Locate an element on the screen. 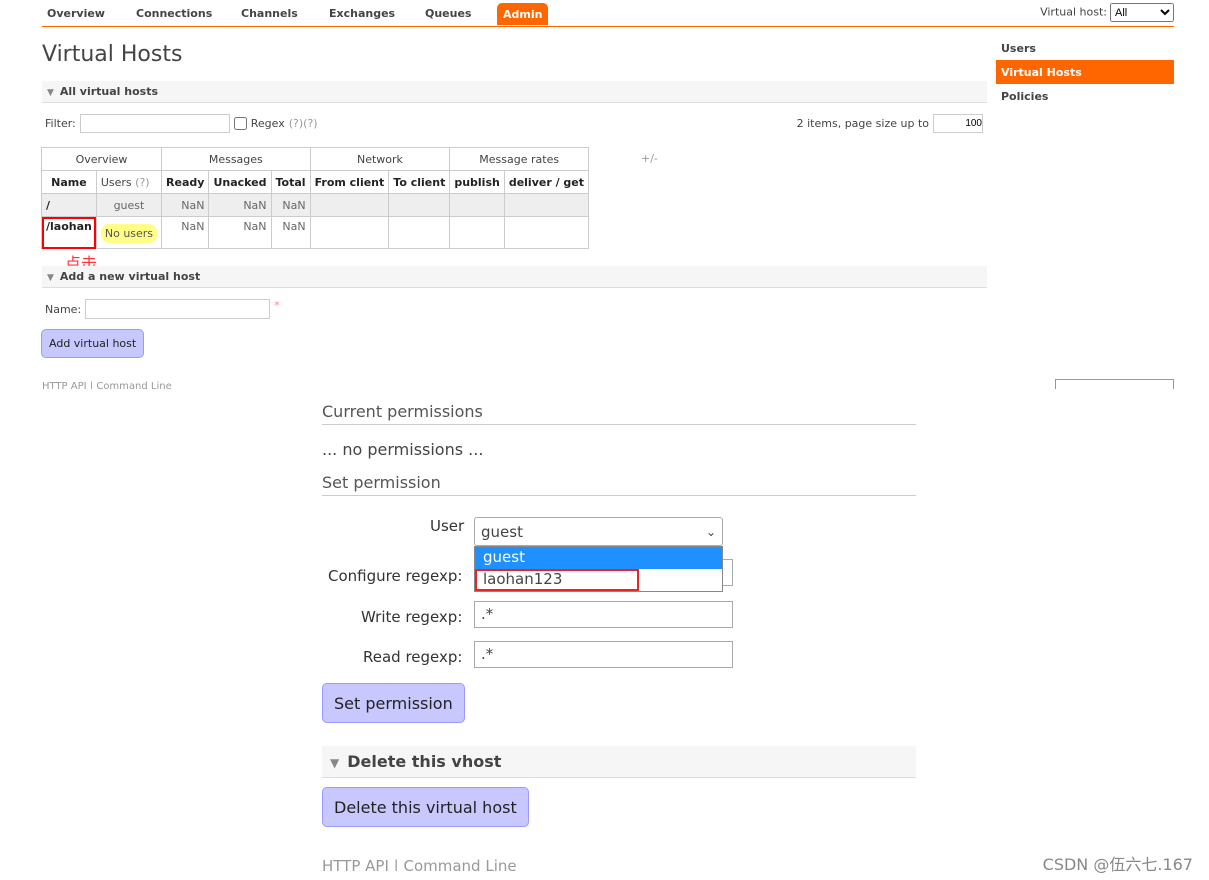  set-permission-button: Set permission is located at coordinates (393, 703).